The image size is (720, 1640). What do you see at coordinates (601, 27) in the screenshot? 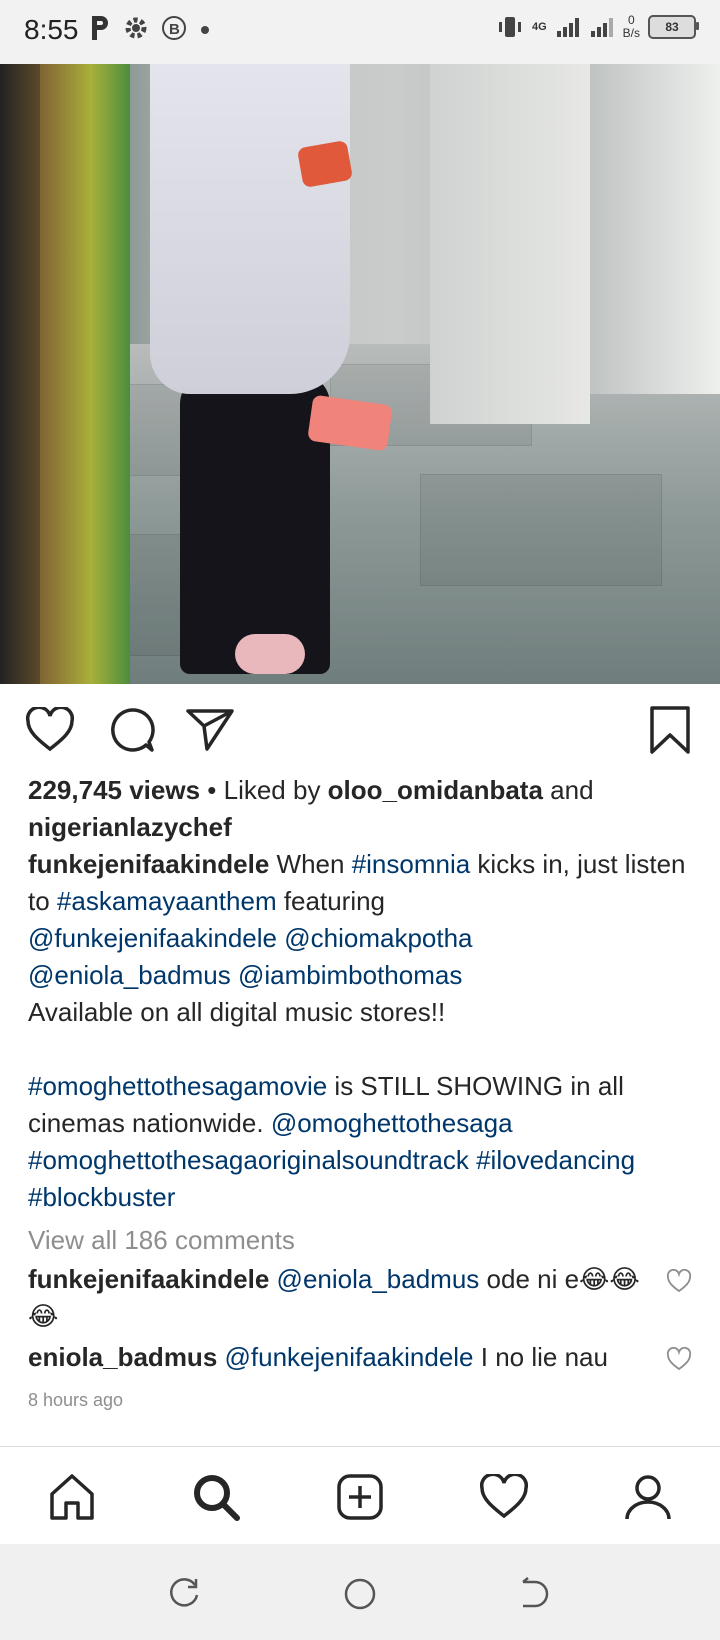
I see `wifi-signal-icon` at bounding box center [601, 27].